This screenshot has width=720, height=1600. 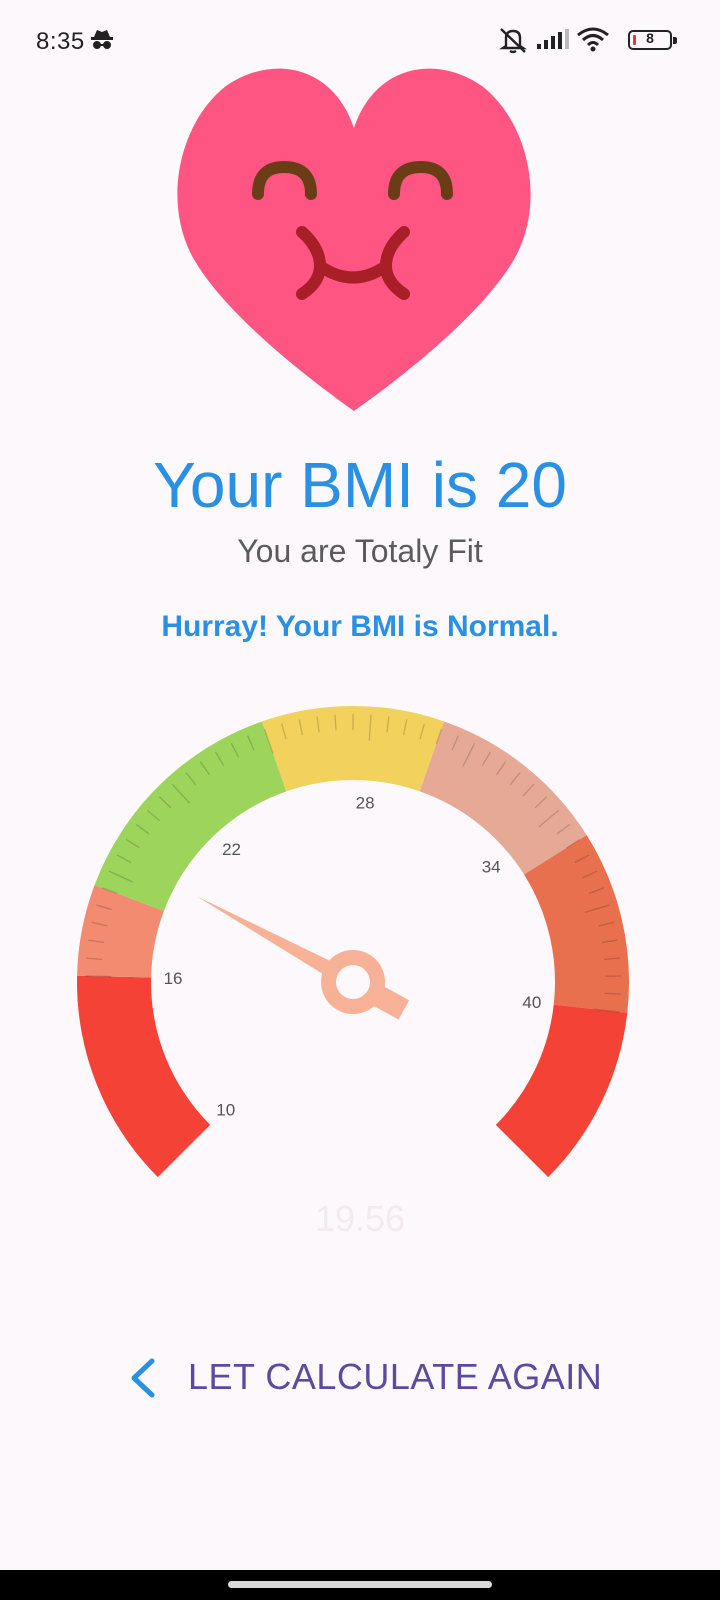 What do you see at coordinates (360, 1218) in the screenshot?
I see `gauge-value: 19.56` at bounding box center [360, 1218].